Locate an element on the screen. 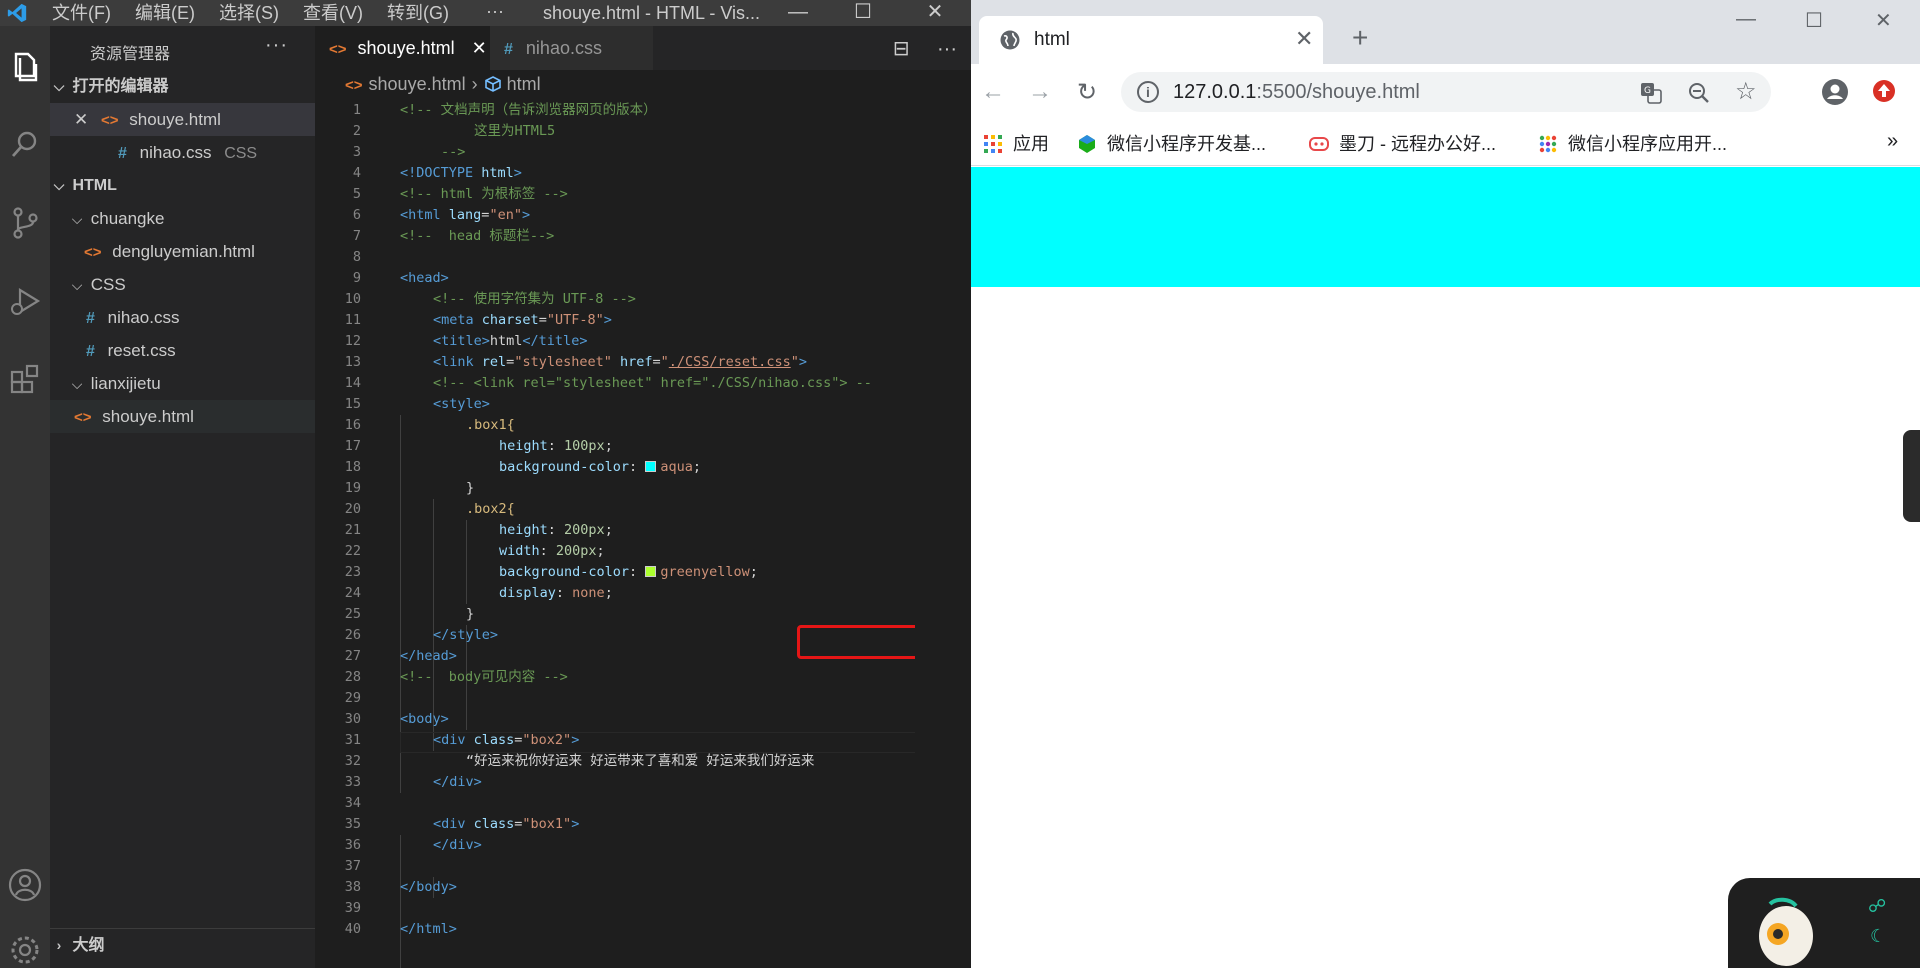 The image size is (1920, 968). run-debug-icon is located at coordinates (25, 301).